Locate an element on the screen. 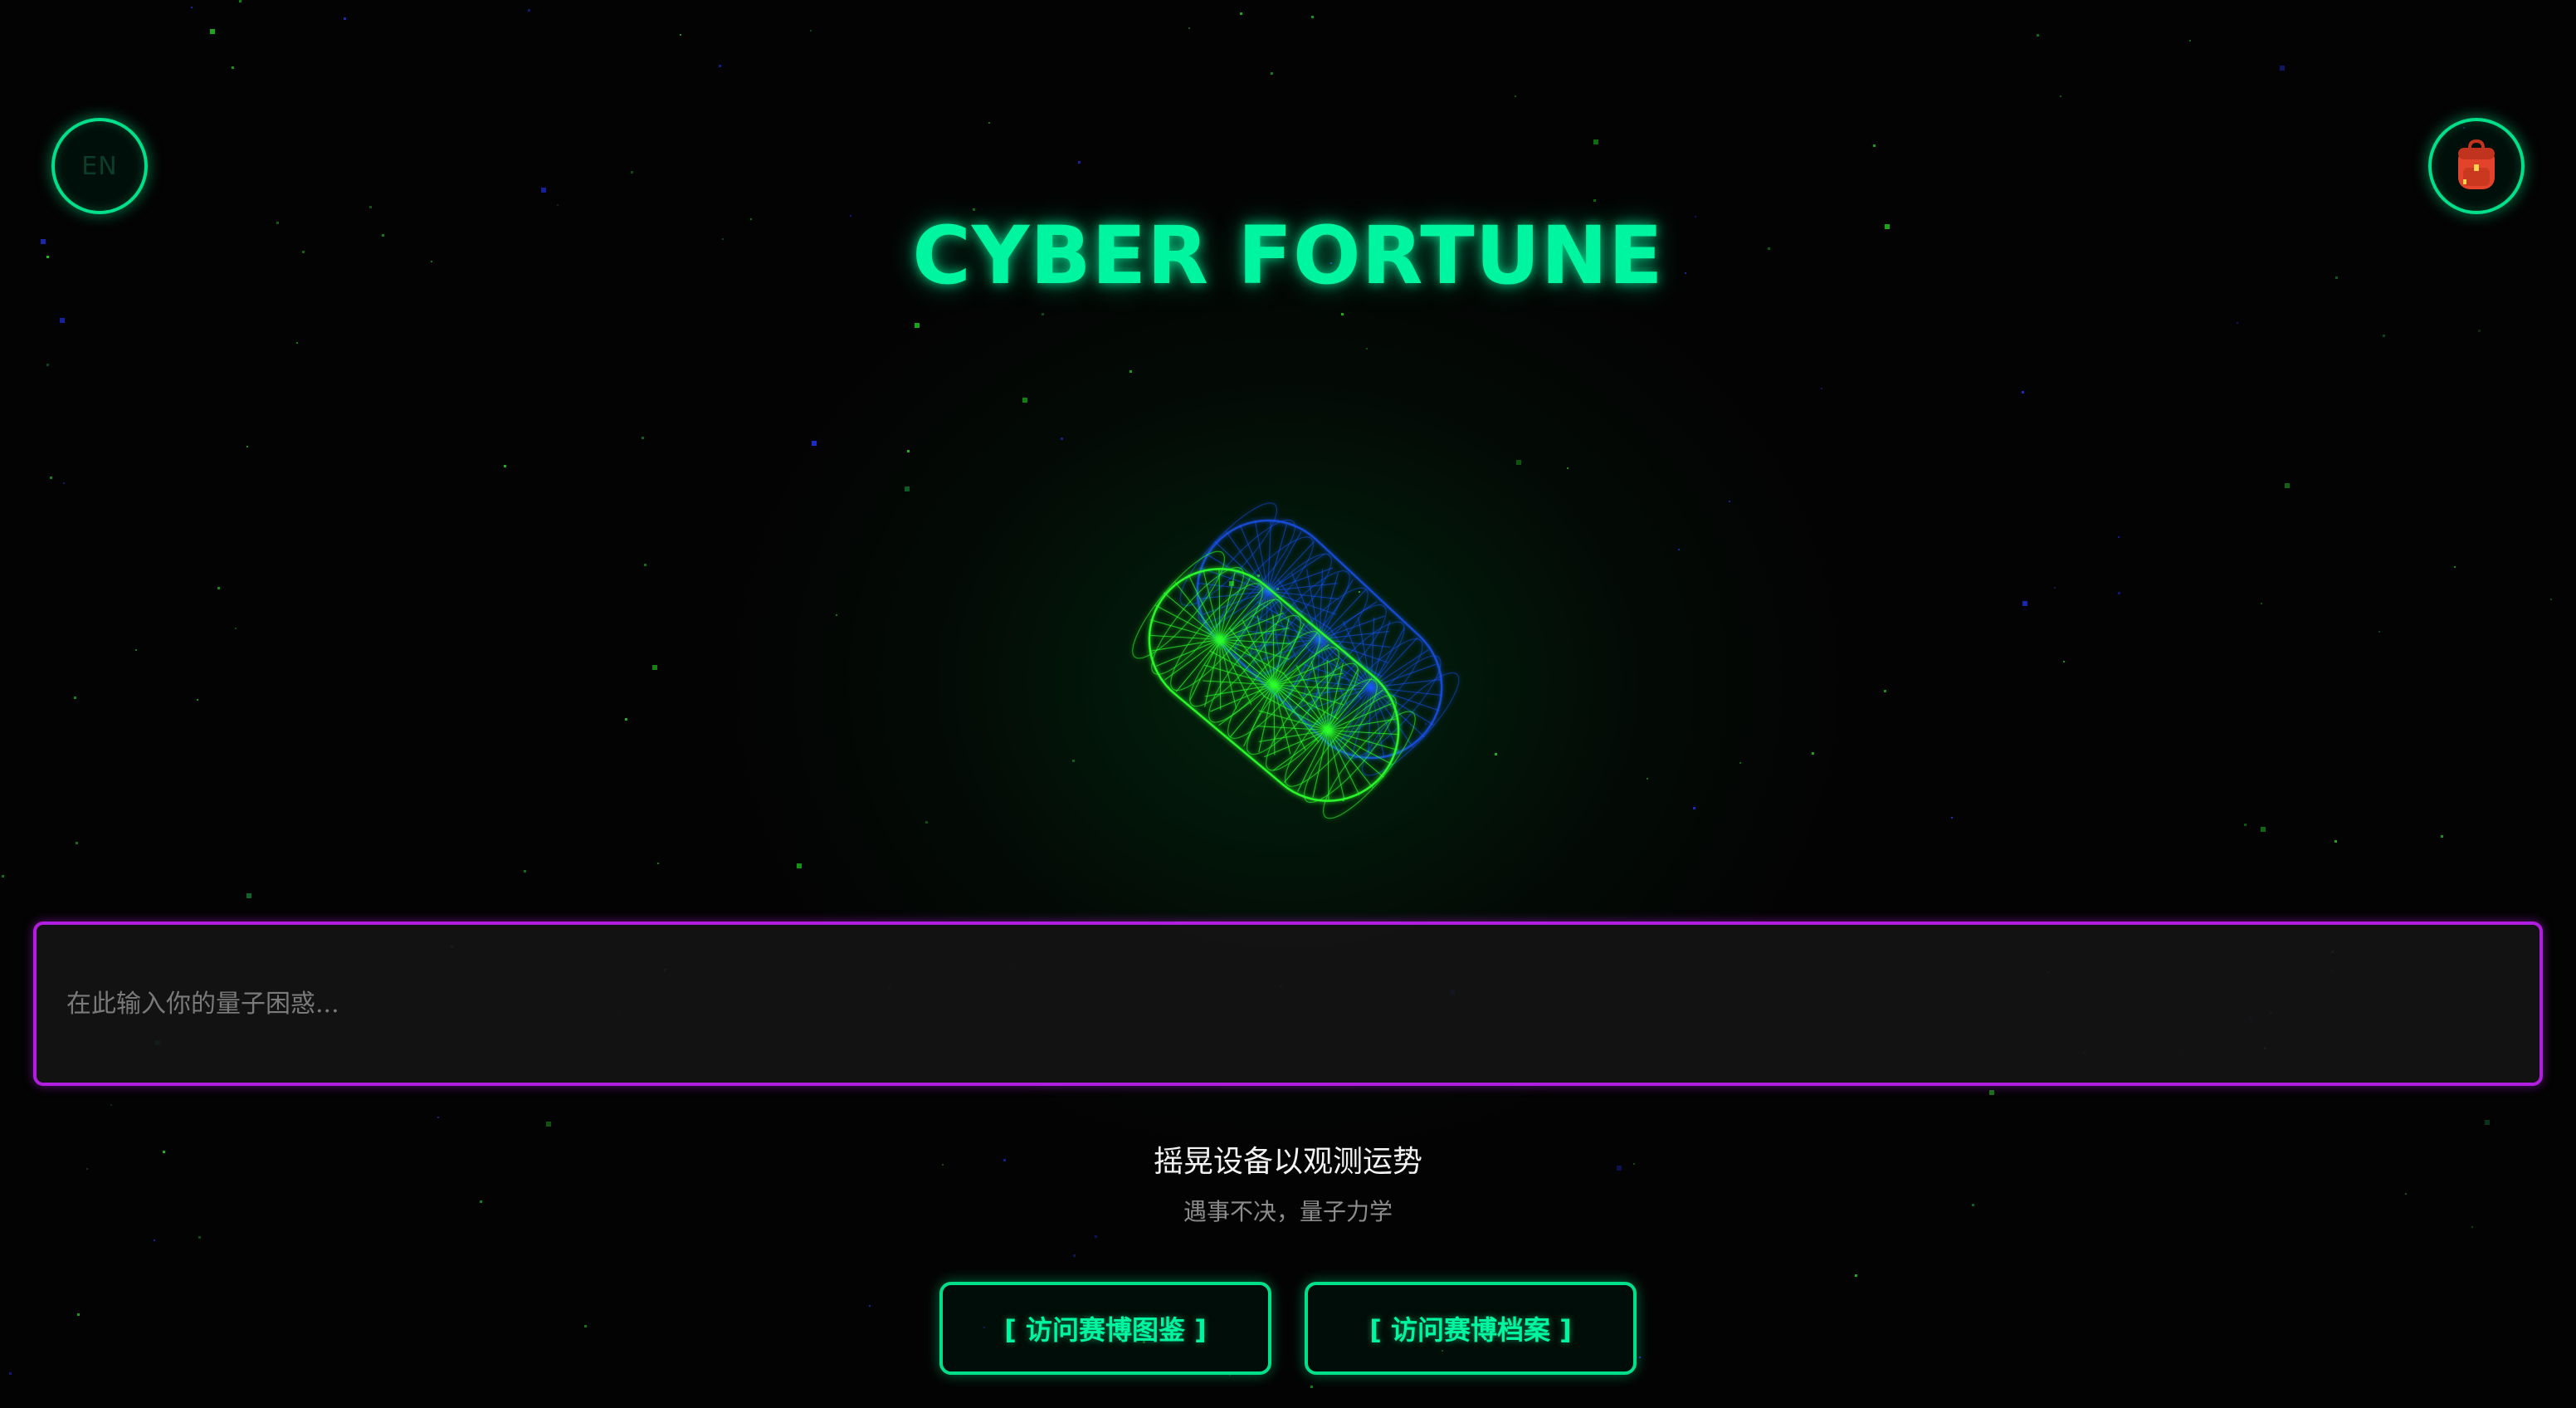 Image resolution: width=2576 pixels, height=1408 pixels. question-input-box is located at coordinates (1288, 1004).